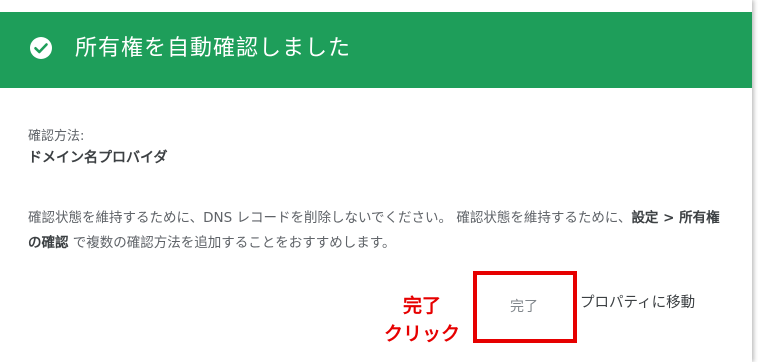 The image size is (758, 362). What do you see at coordinates (524, 306) in the screenshot?
I see `done-button: 完了` at bounding box center [524, 306].